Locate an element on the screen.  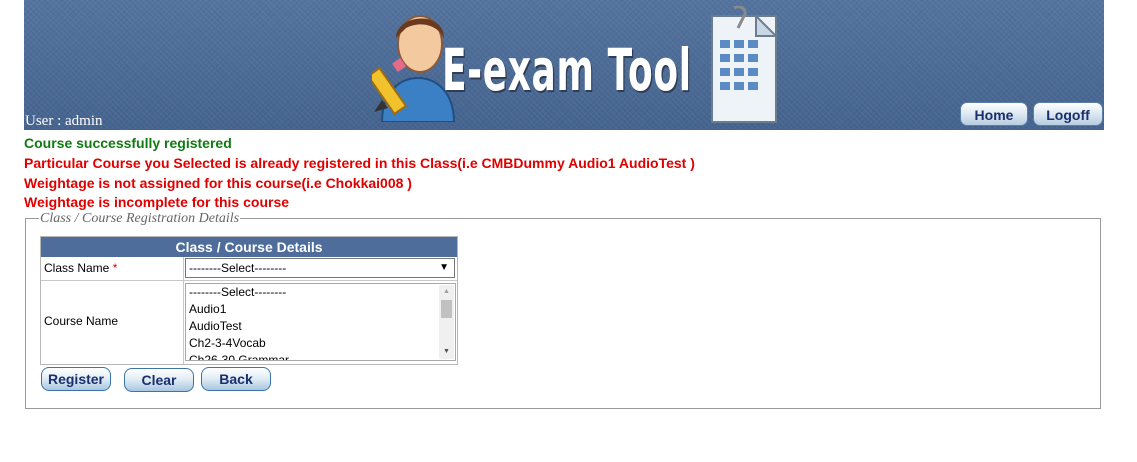
column-divider is located at coordinates (183, 310).